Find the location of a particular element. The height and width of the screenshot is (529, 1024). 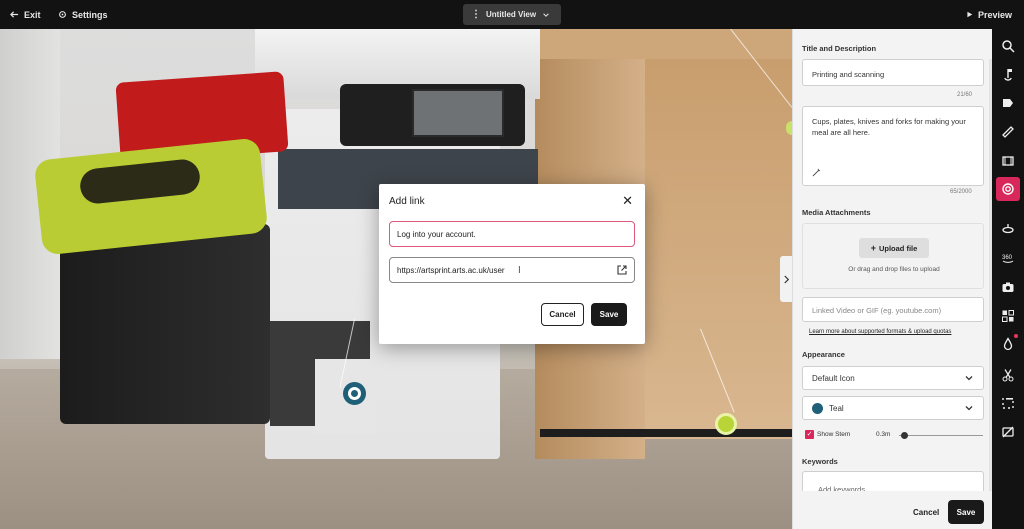

tool-rail: 360 is located at coordinates (1008, 279).